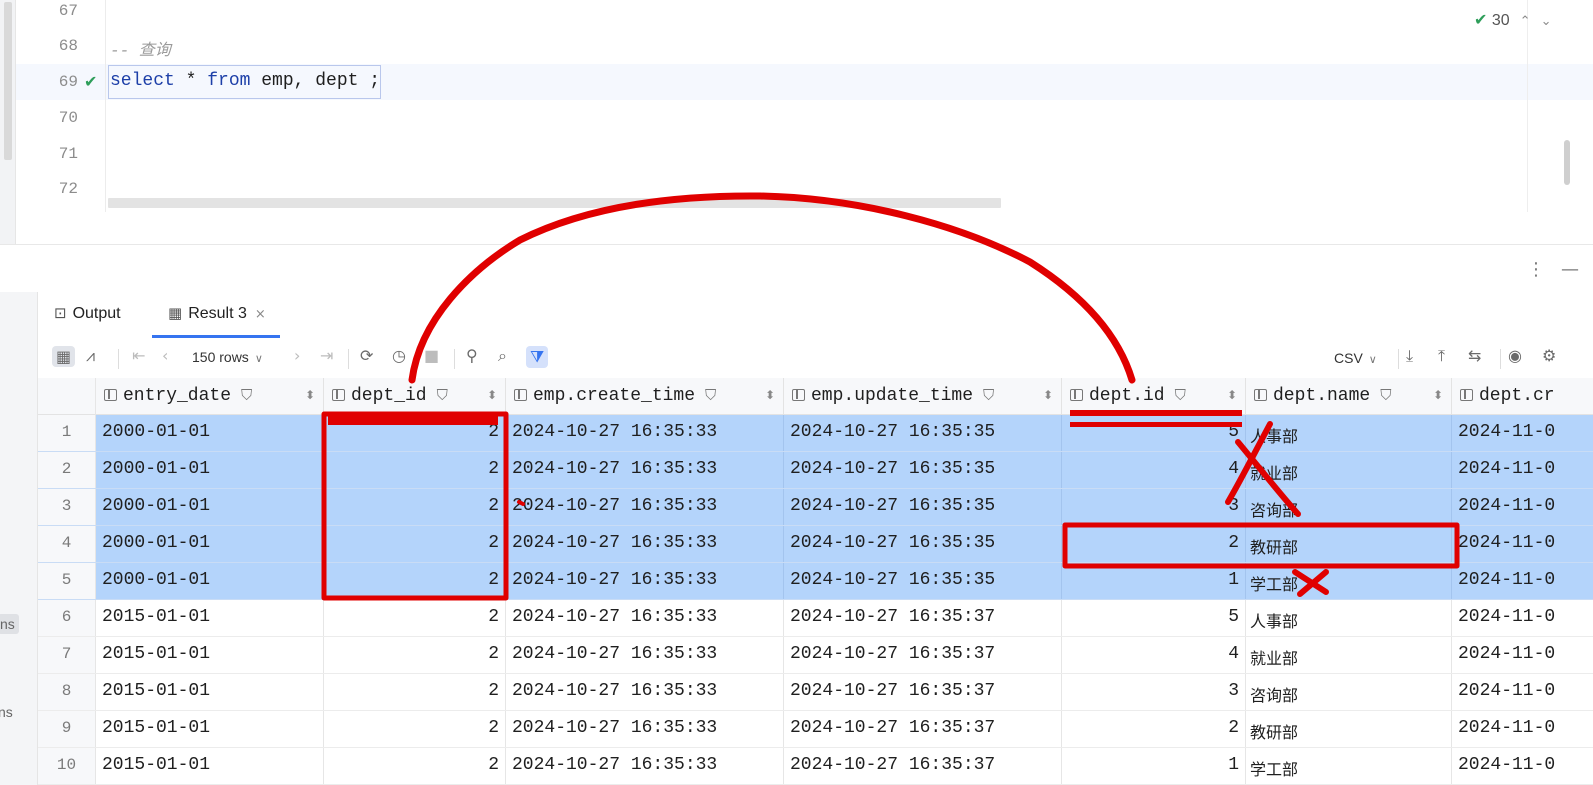 This screenshot has height=785, width=1593. What do you see at coordinates (1522, 396) in the screenshot?
I see `column-header-dept-create-time: dept.cr` at bounding box center [1522, 396].